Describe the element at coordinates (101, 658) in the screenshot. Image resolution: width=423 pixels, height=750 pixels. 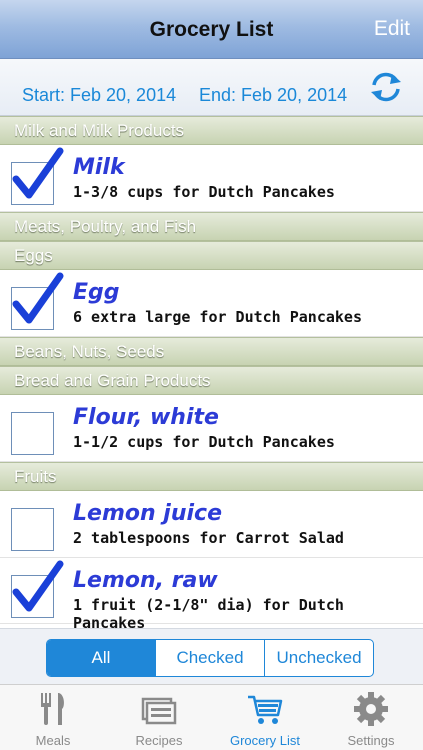
I see `filter-all-button: All` at that location.